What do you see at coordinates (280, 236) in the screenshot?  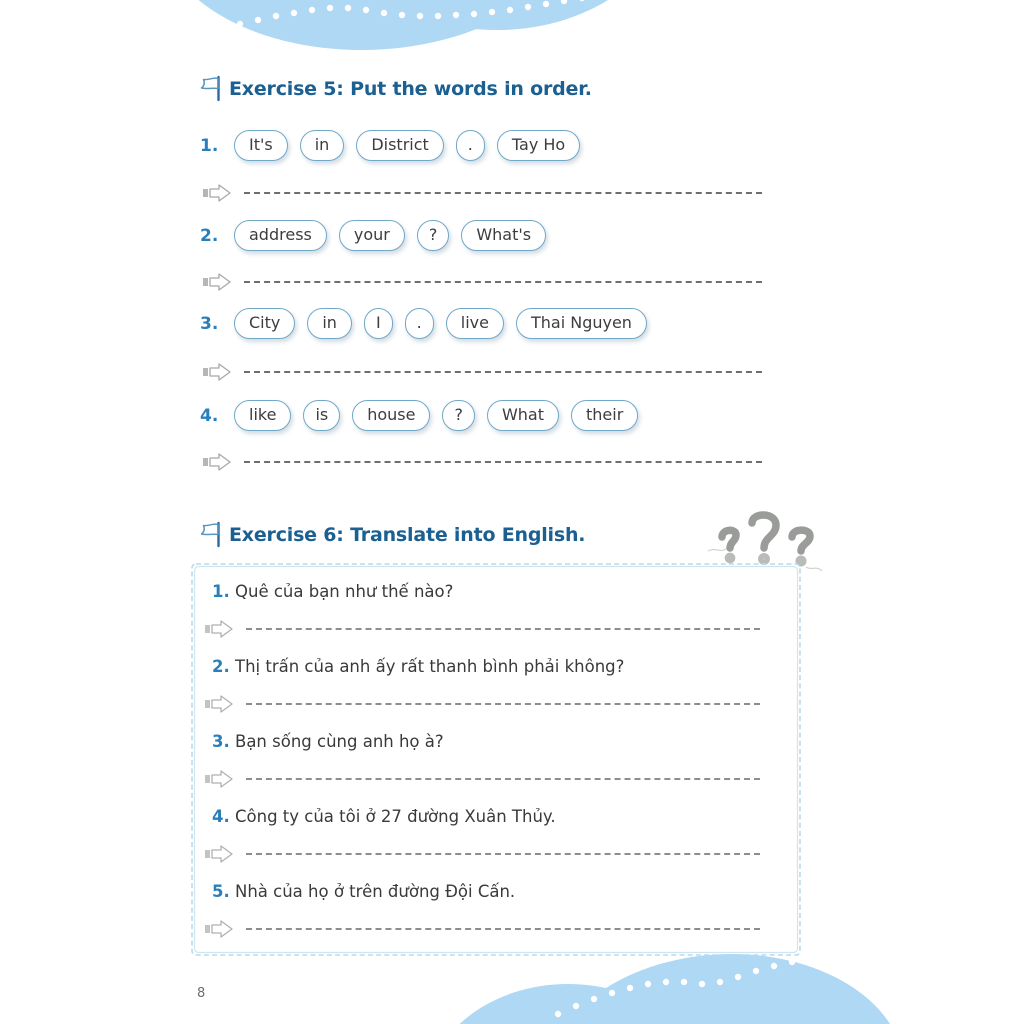 I see `word-bubble: address` at bounding box center [280, 236].